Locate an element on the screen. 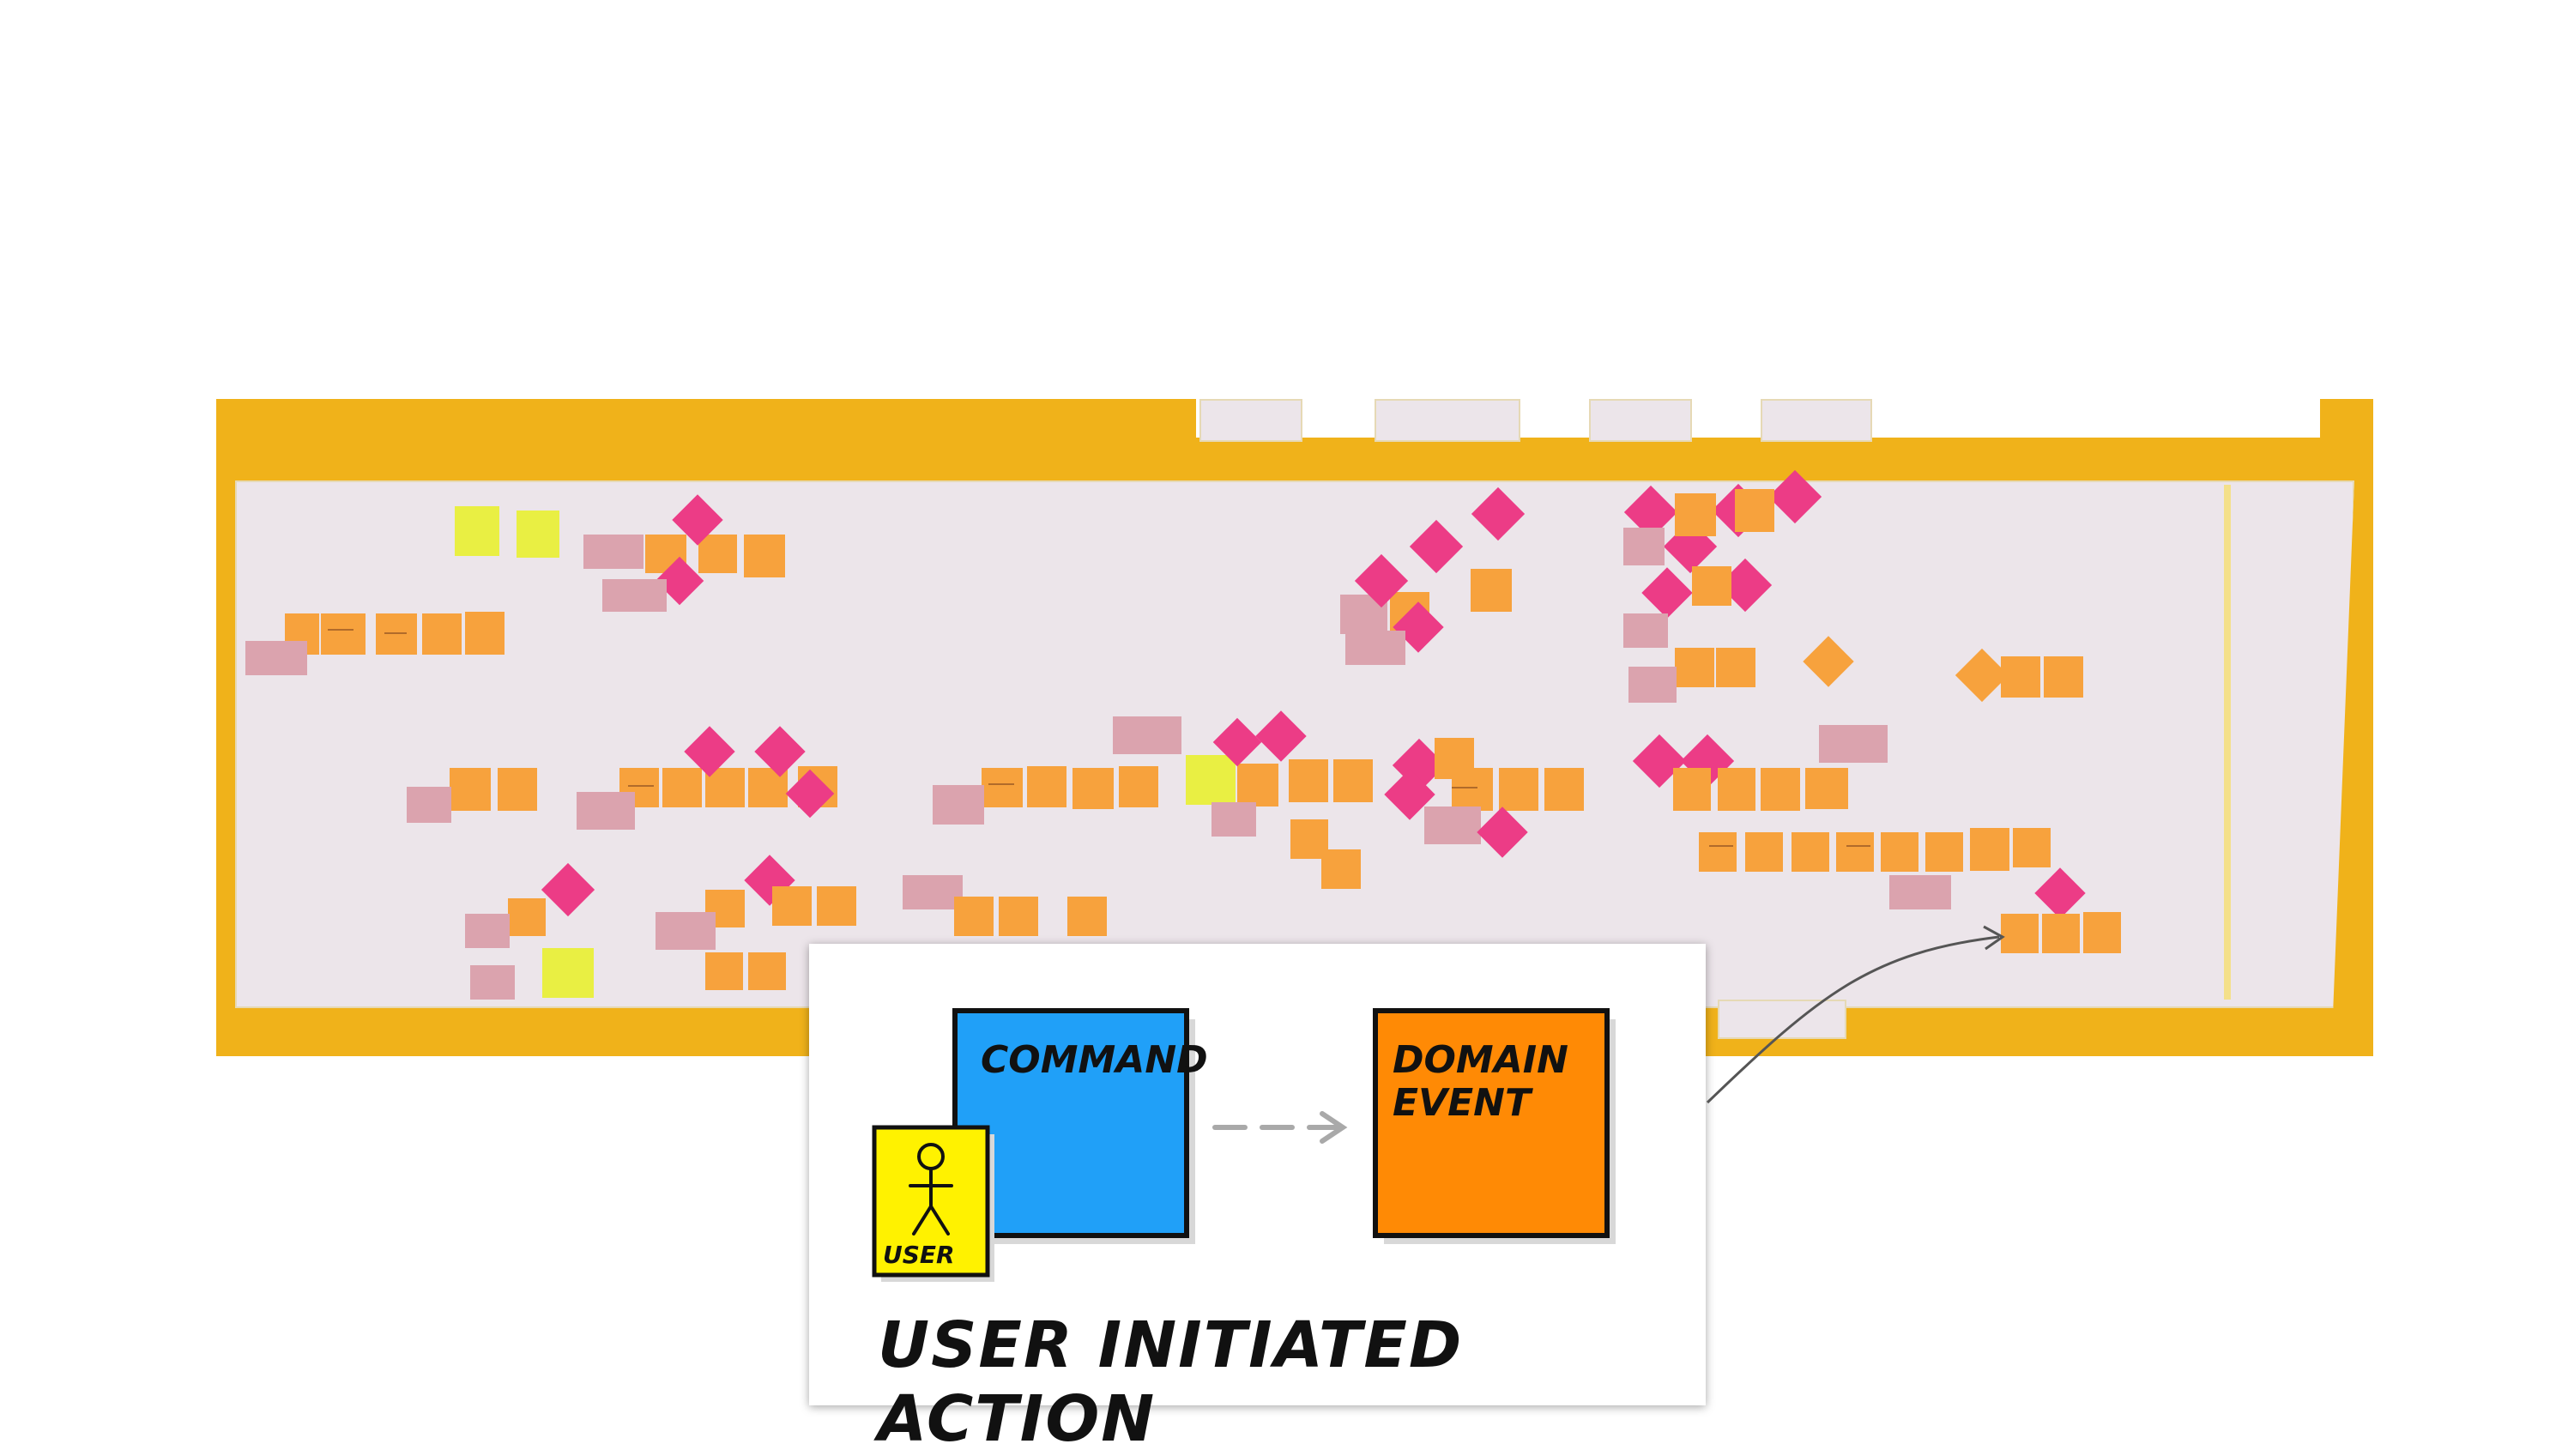 The width and height of the screenshot is (2574, 1456). command-label: COMMAND is located at coordinates (1094, 1060).